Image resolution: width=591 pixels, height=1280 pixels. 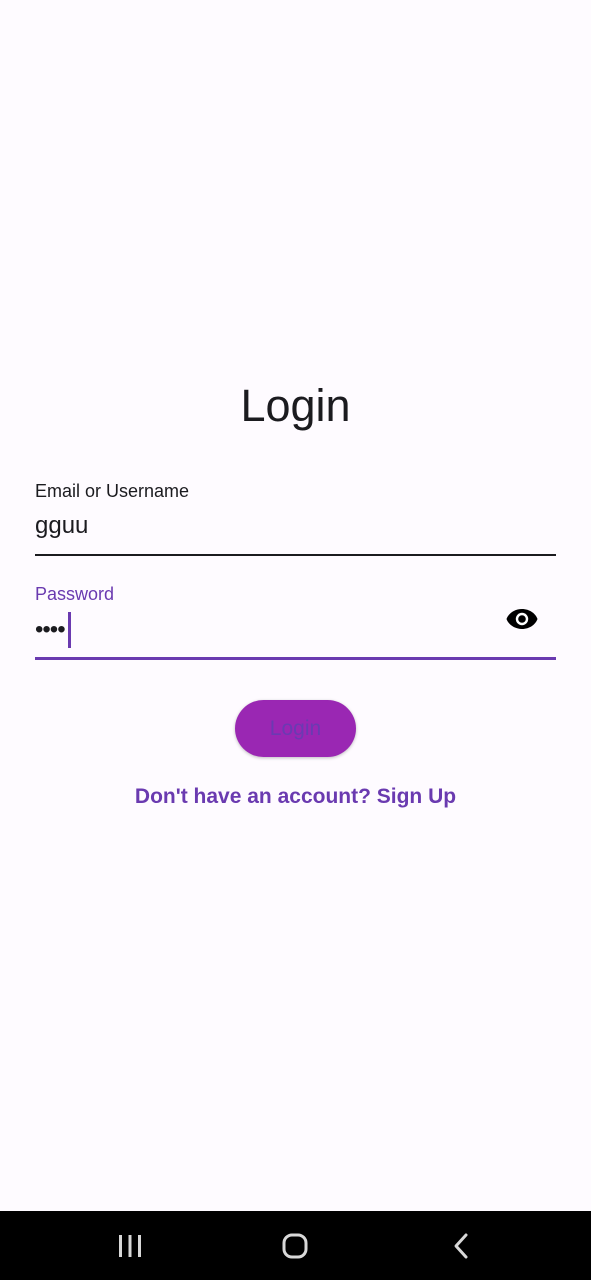 I want to click on recent-apps-button, so click(x=130, y=1246).